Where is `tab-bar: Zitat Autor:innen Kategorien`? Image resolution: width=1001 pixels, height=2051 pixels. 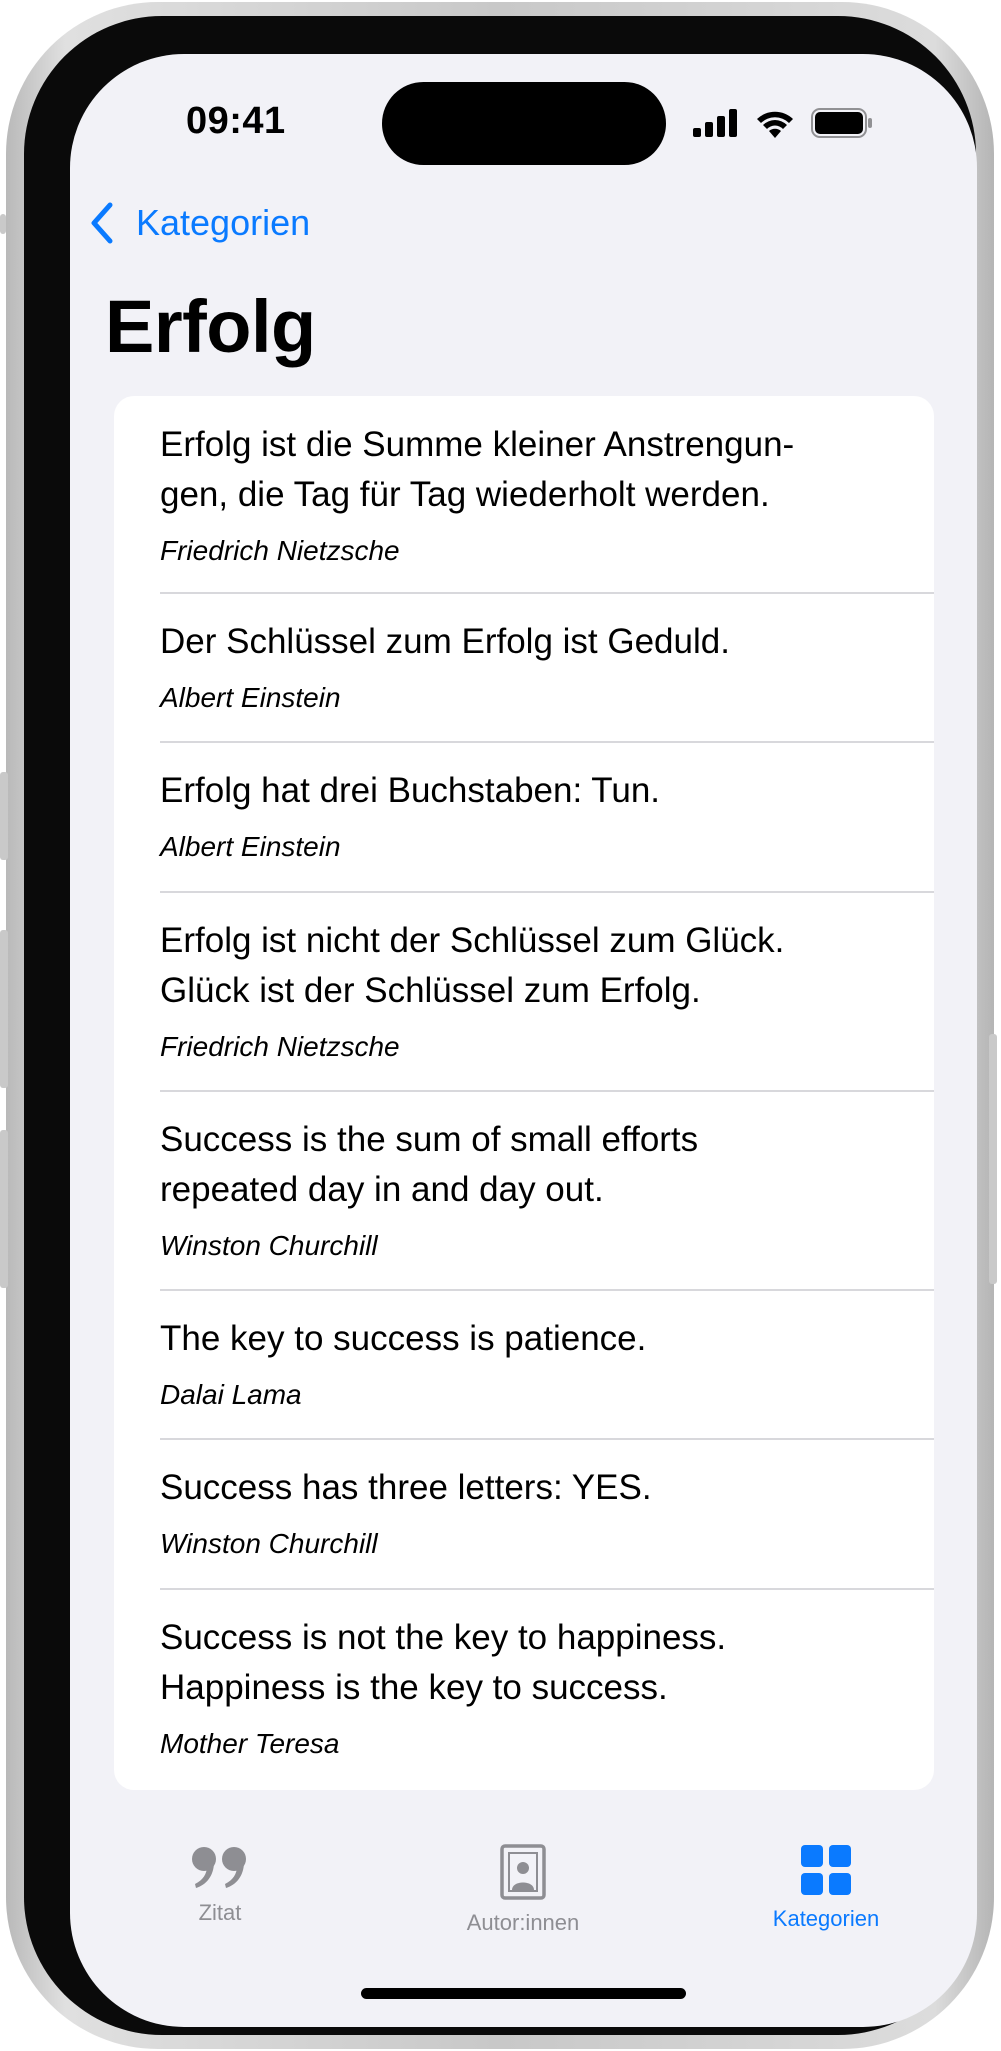
tab-bar: Zitat Autor:innen Kategorien is located at coordinates (523, 1904).